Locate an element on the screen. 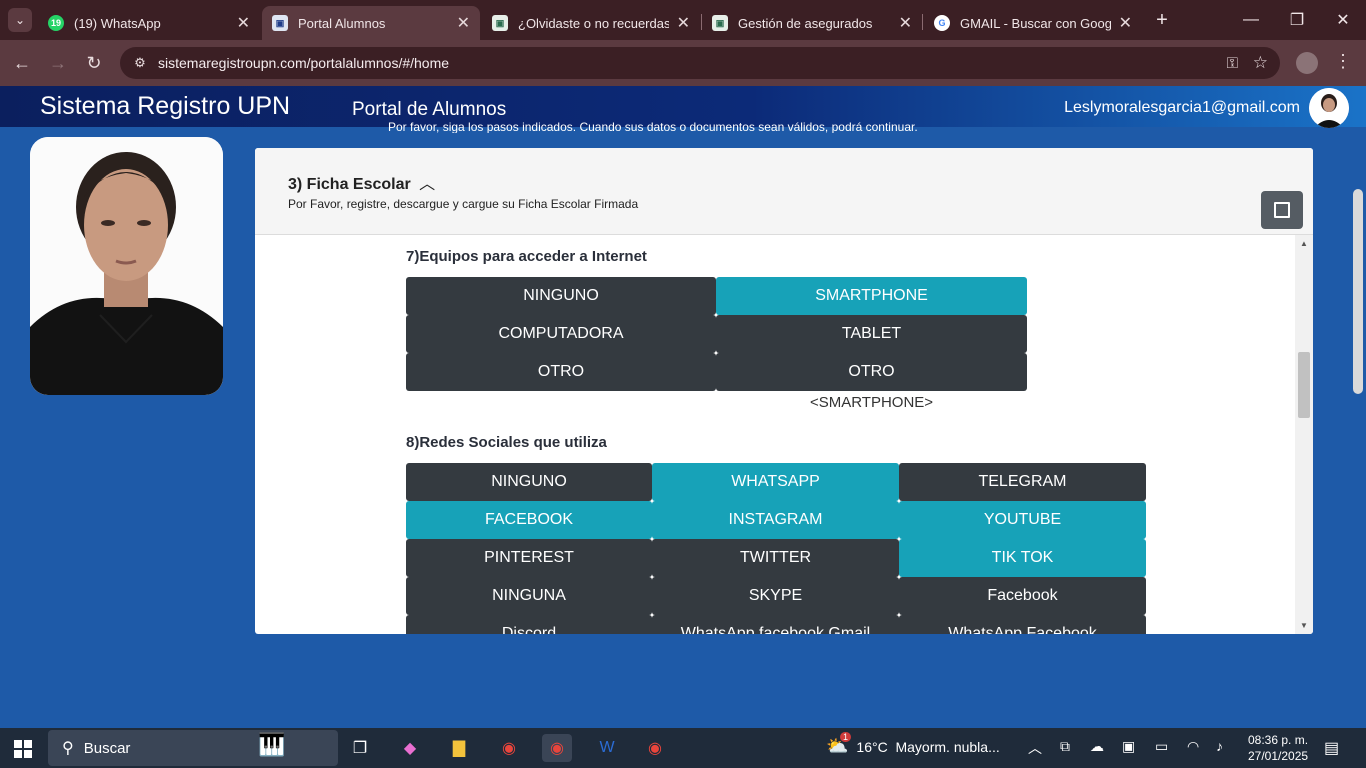  clock-date: 27/01/2025 is located at coordinates (1278, 756).